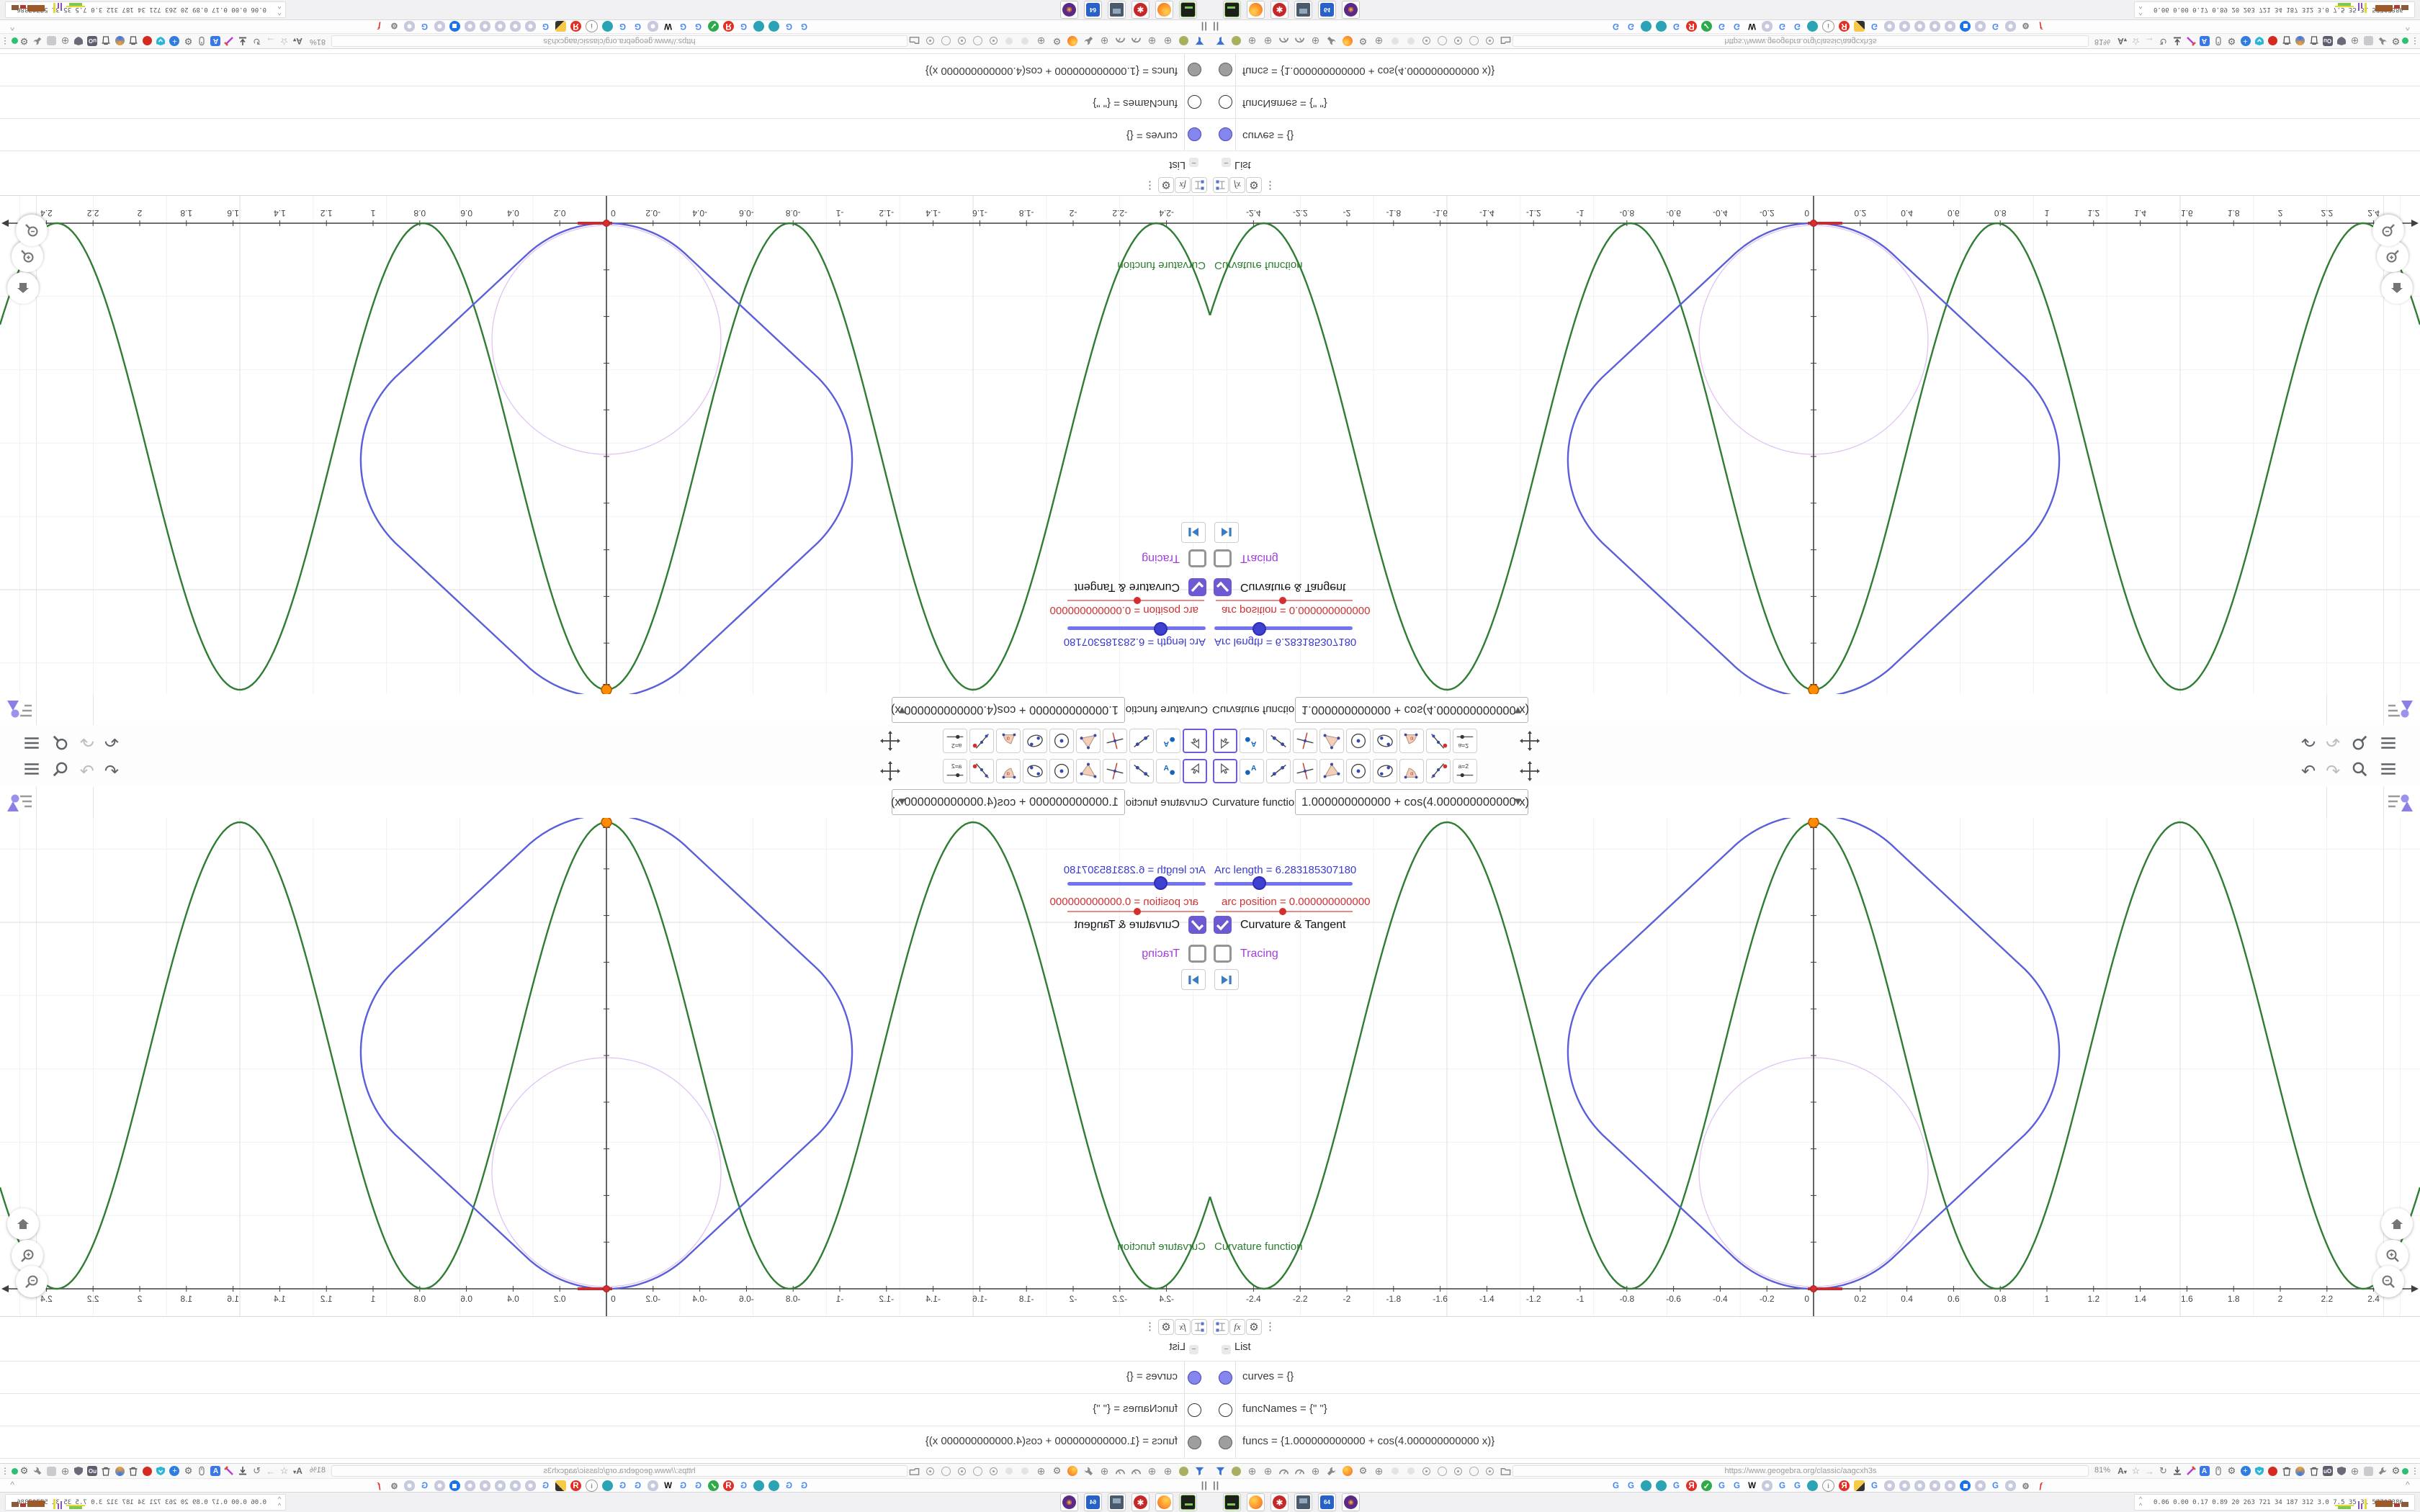 Image resolution: width=2420 pixels, height=1512 pixels. I want to click on arc-position-slider-knob, so click(1282, 911).